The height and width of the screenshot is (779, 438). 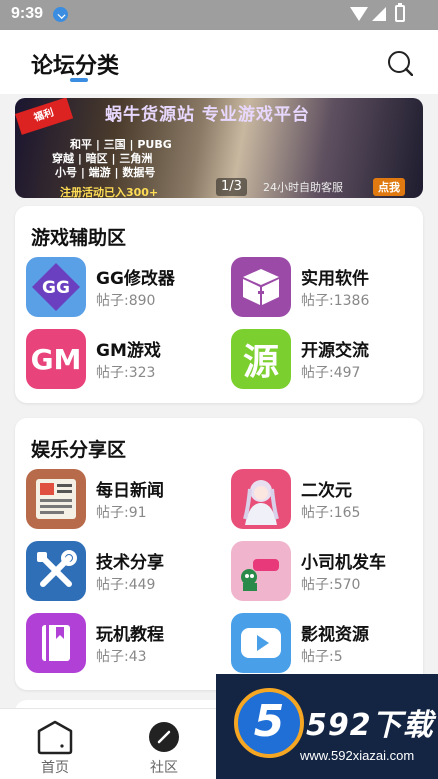 I want to click on post-count: 帖子:165, so click(x=331, y=513).